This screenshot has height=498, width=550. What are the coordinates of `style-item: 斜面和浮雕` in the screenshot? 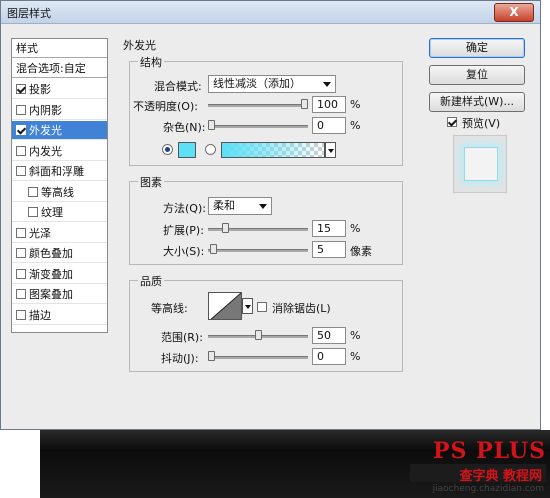 It's located at (59, 171).